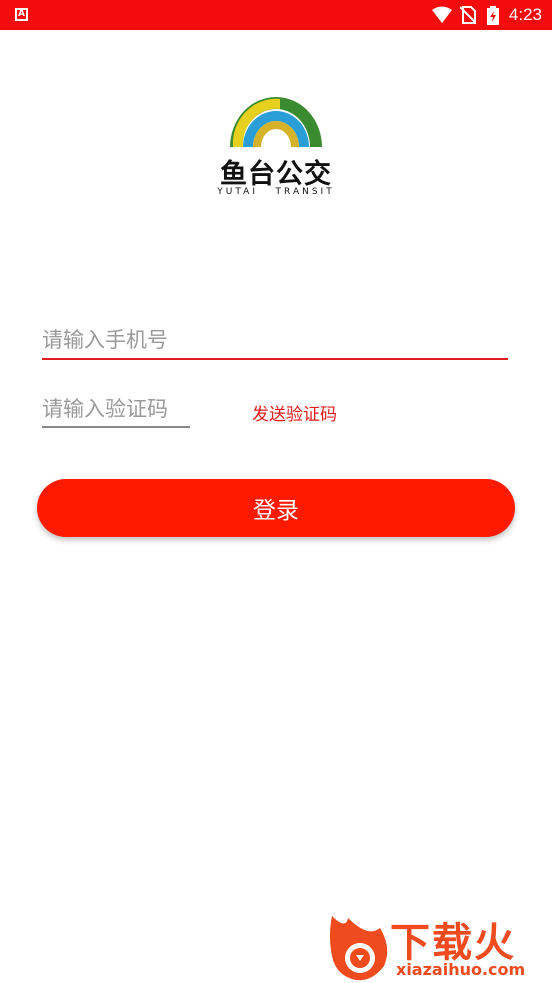 Image resolution: width=552 pixels, height=983 pixels. Describe the element at coordinates (468, 15) in the screenshot. I see `no-sim-icon` at that location.